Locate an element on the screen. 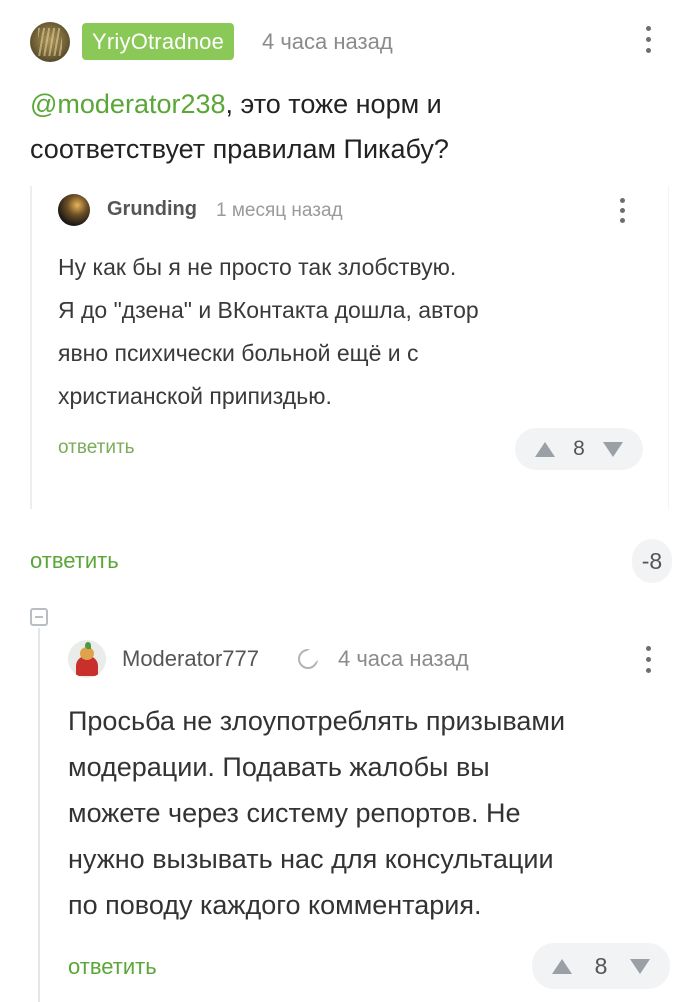  comment-text-line: Я до "дзена" и ВКонтакта дошла, автор is located at coordinates (268, 310).